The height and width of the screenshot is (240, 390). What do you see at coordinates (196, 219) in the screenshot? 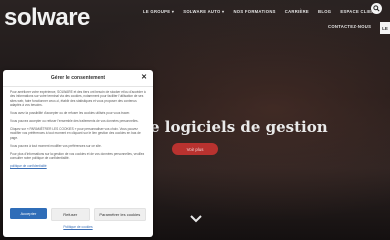
I see `chevron-down-icon` at bounding box center [196, 219].